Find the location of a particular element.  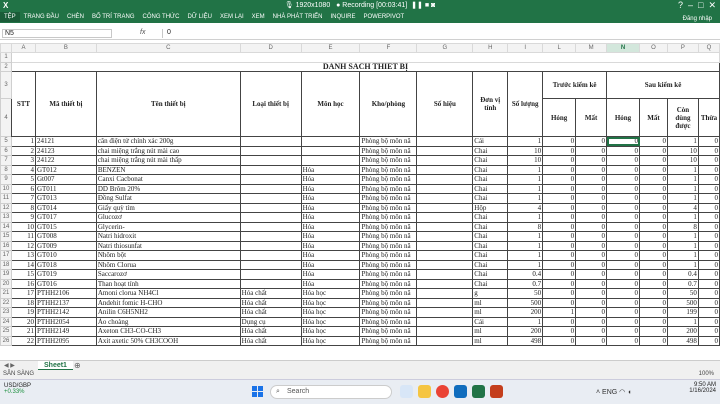

cell-unit: ml is located at coordinates (490, 331).